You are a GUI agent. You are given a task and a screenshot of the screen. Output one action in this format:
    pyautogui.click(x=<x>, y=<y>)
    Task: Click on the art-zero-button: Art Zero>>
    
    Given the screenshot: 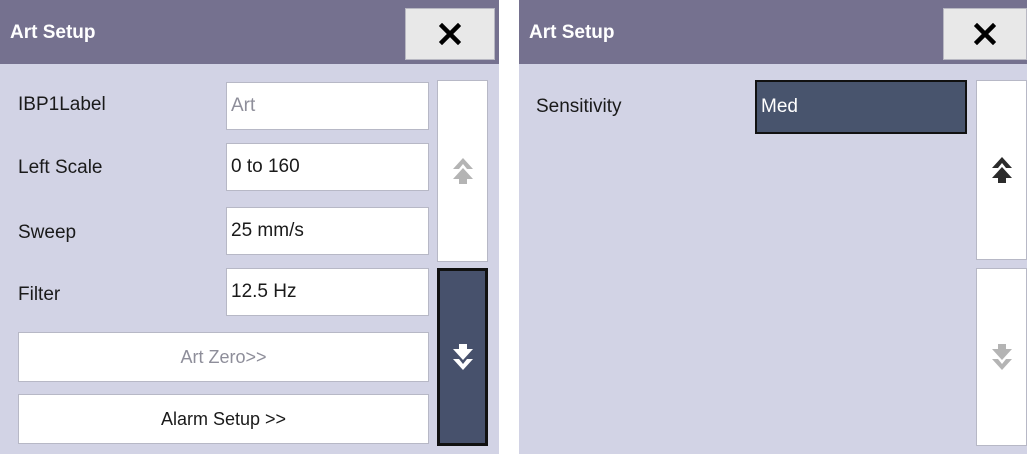 What is the action you would take?
    pyautogui.click(x=223, y=357)
    